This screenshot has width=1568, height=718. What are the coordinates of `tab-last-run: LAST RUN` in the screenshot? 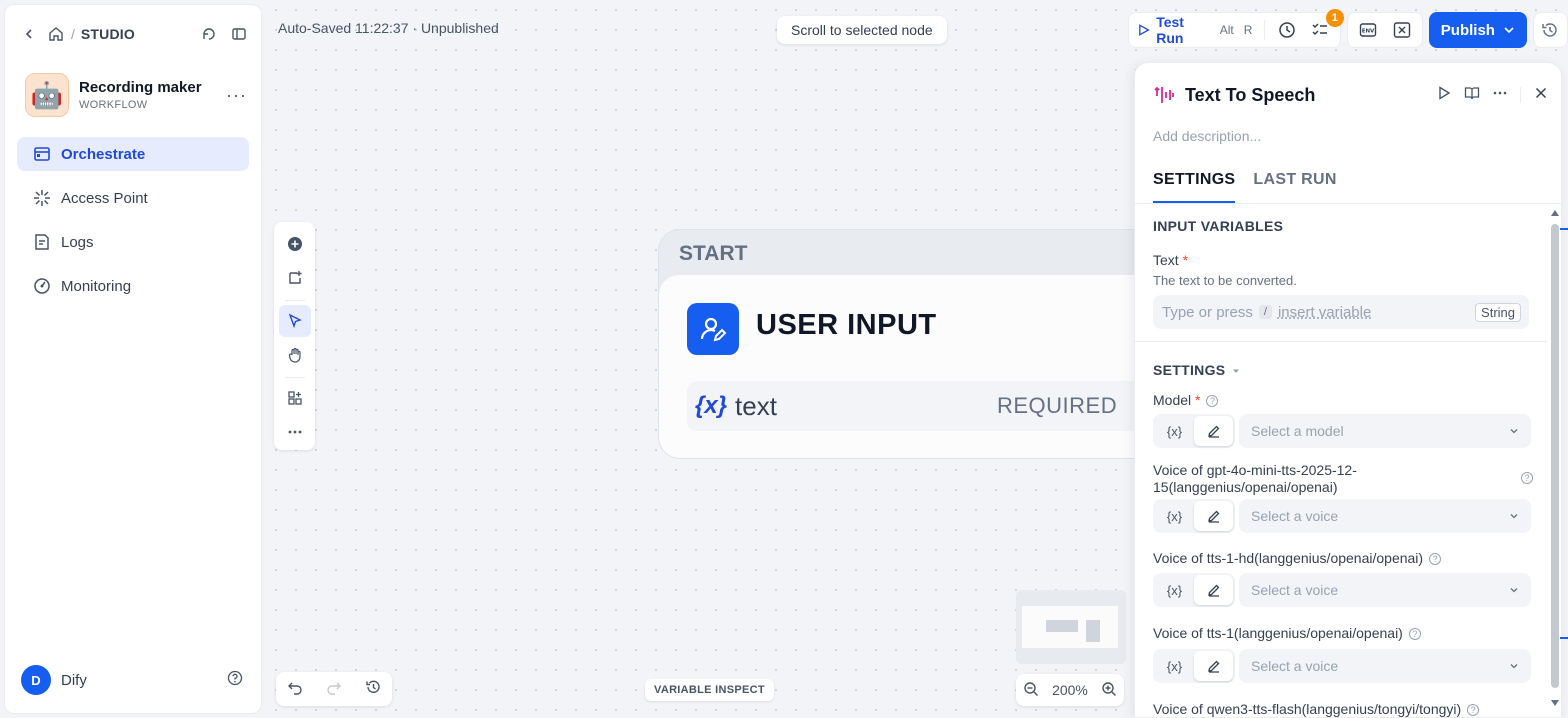 It's located at (1294, 187).